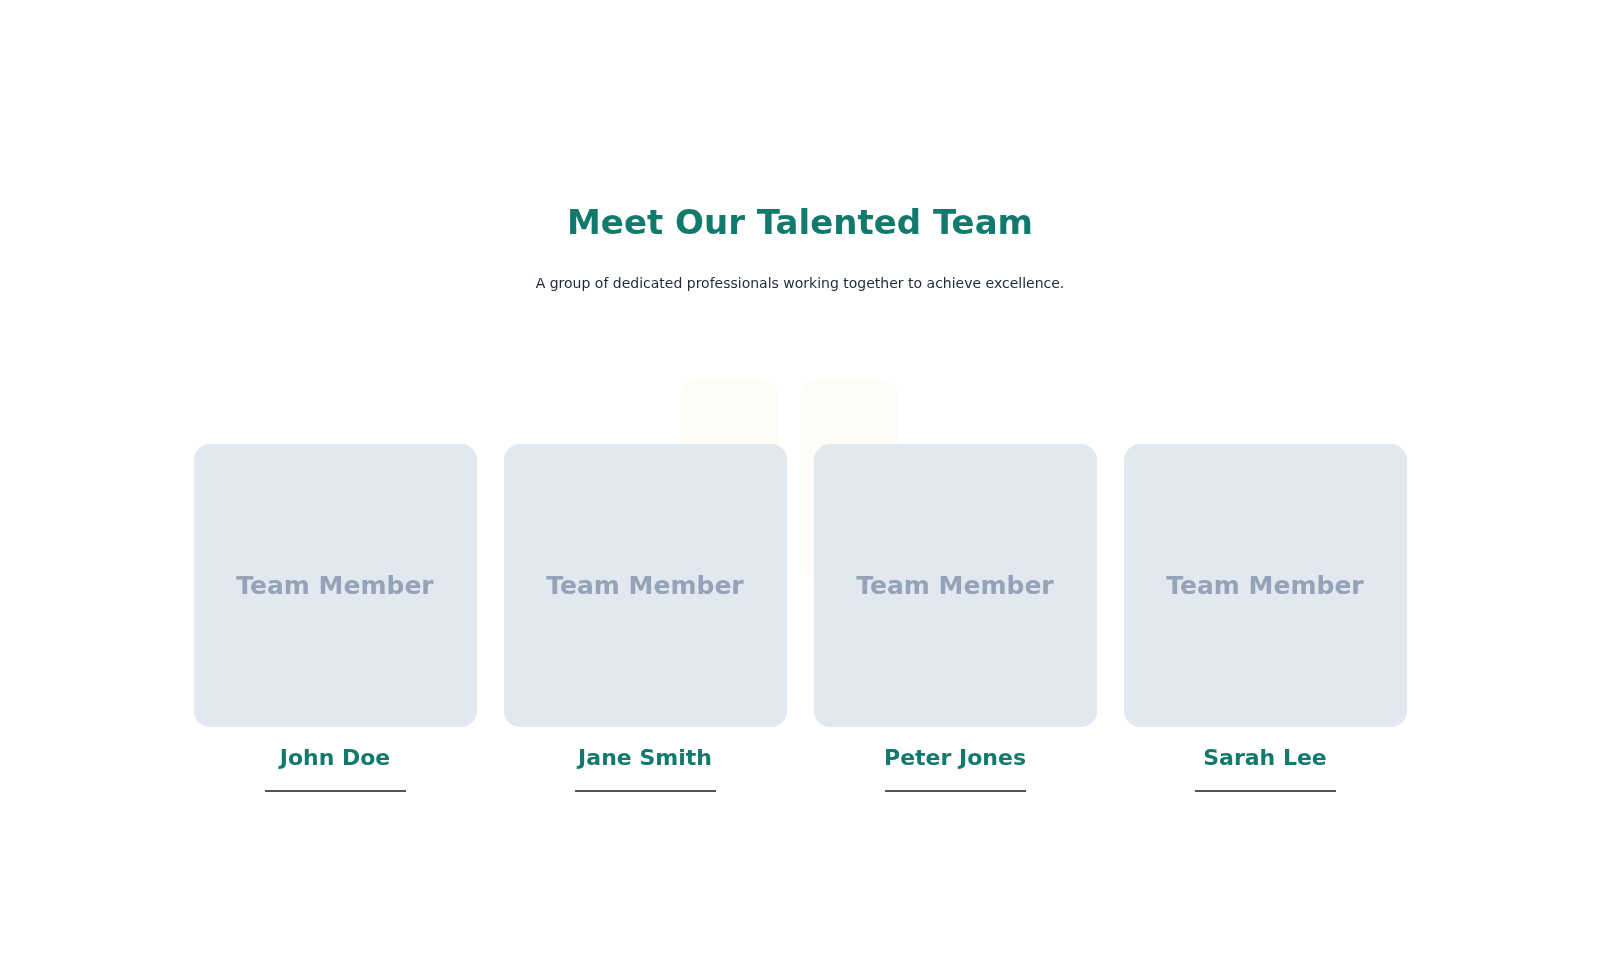  Describe the element at coordinates (800, 222) in the screenshot. I see `section-heading: Meet Our Talented Team` at that location.